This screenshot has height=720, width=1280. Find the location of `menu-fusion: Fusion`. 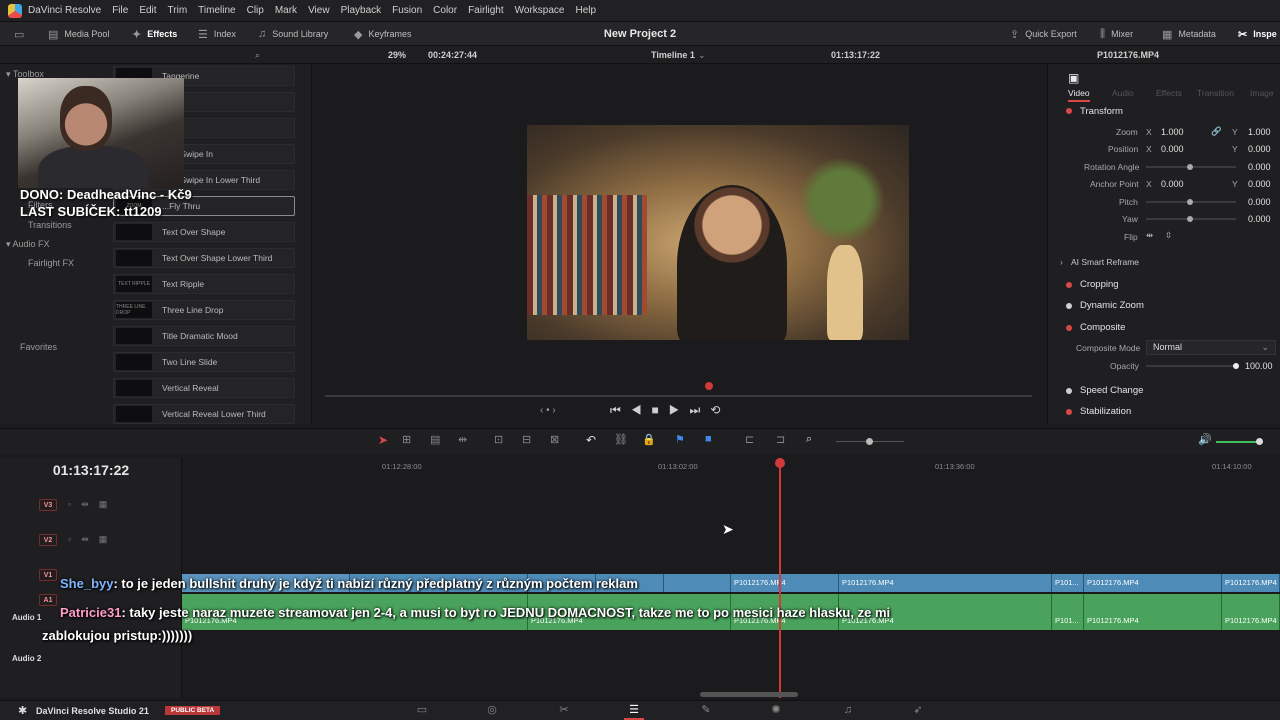

menu-fusion: Fusion is located at coordinates (407, 10).